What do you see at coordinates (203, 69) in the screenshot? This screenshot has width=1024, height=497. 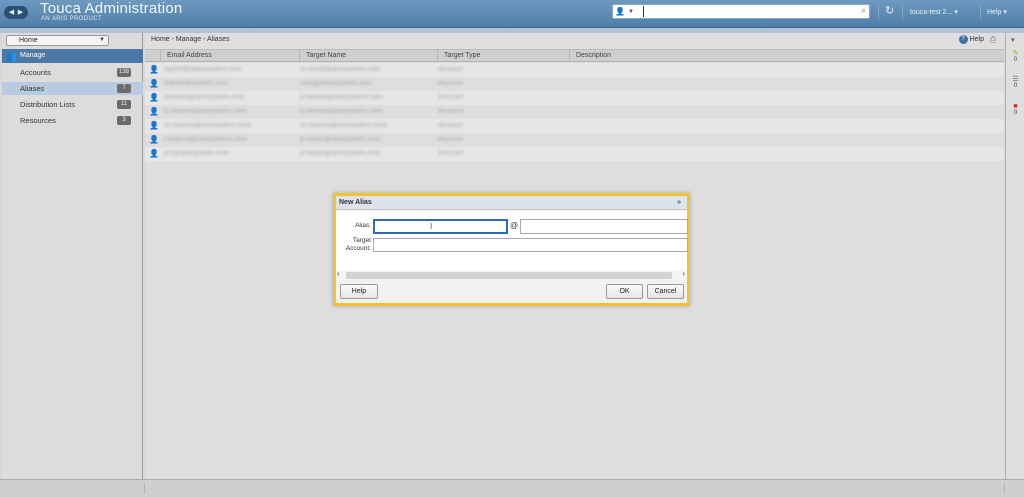 I see `cell-email: bgohil@aliassystem.com` at bounding box center [203, 69].